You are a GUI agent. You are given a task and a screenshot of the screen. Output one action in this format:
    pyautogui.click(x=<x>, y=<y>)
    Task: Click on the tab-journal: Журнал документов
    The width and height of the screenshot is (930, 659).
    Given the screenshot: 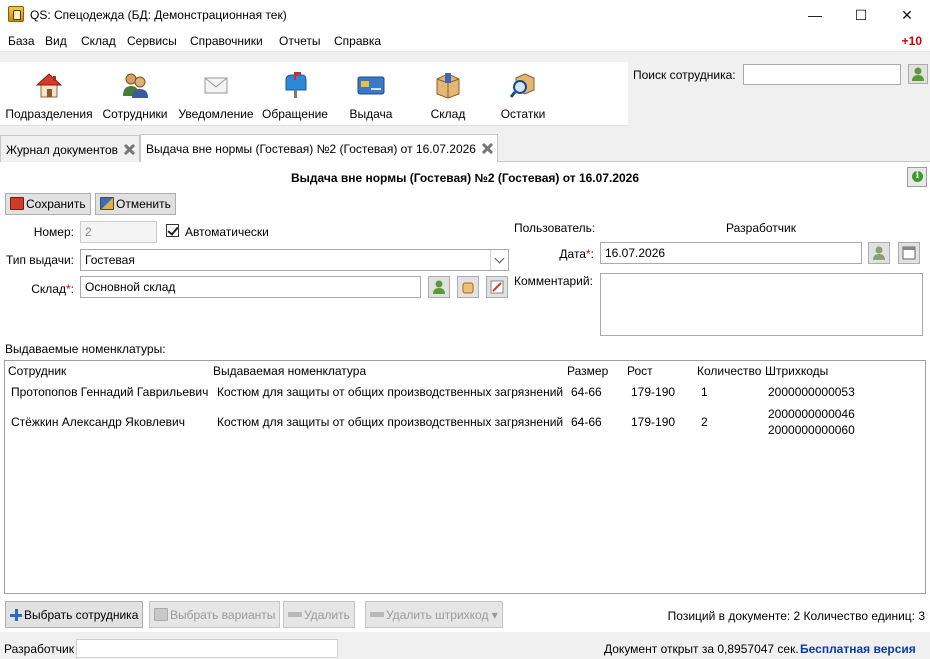 What is the action you would take?
    pyautogui.click(x=70, y=148)
    